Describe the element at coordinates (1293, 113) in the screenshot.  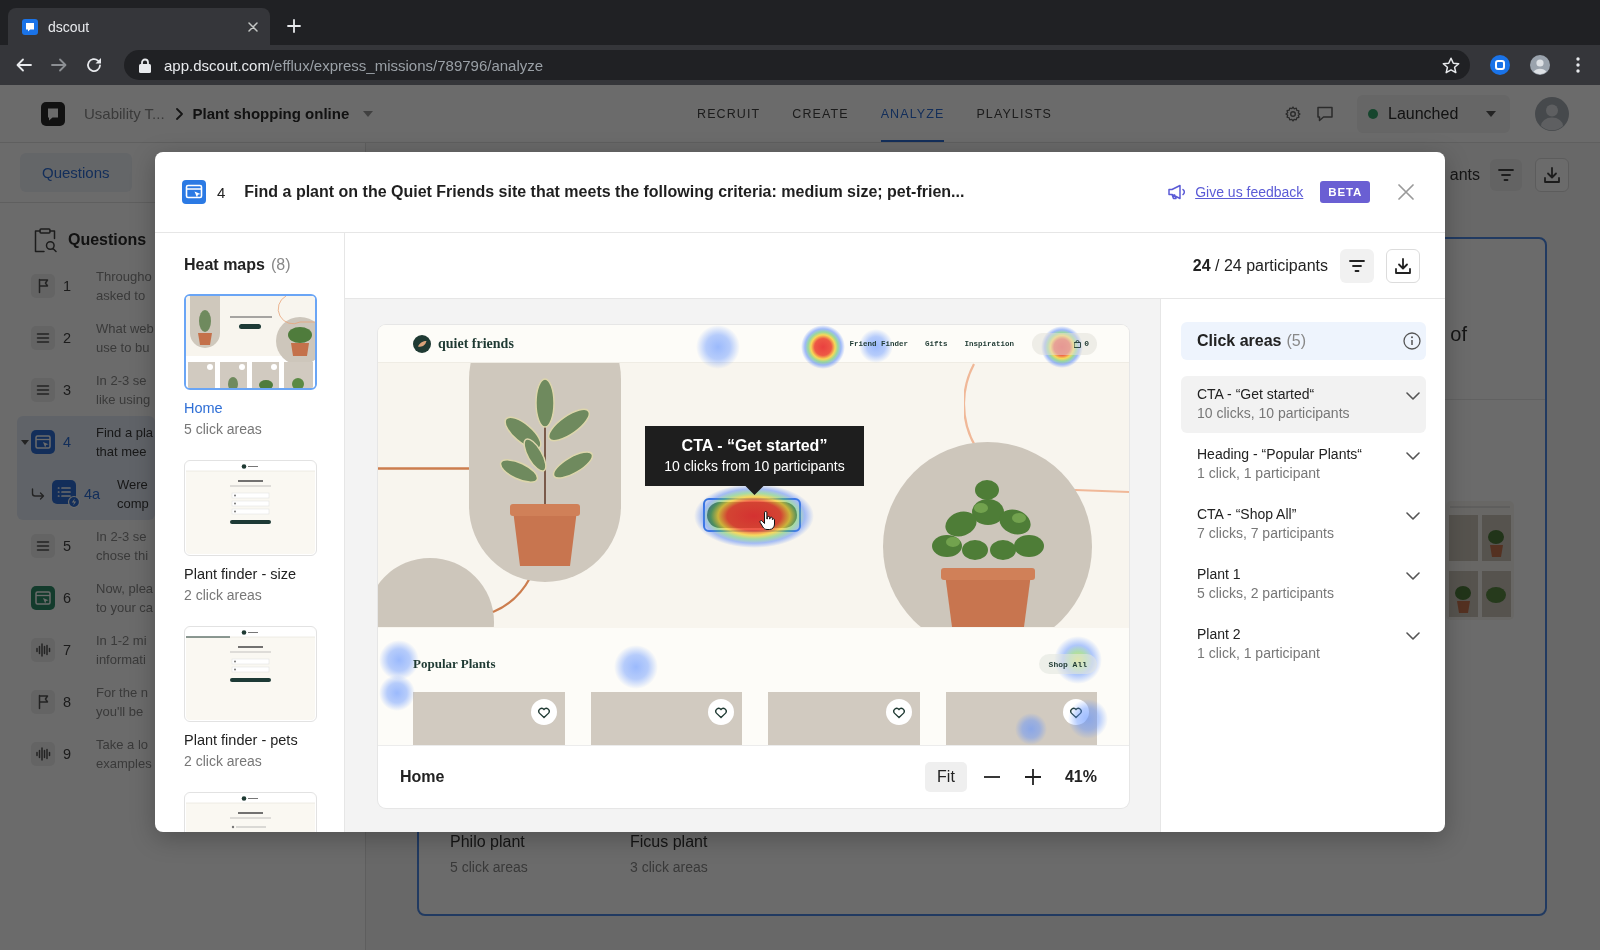
I see `settings-icon` at that location.